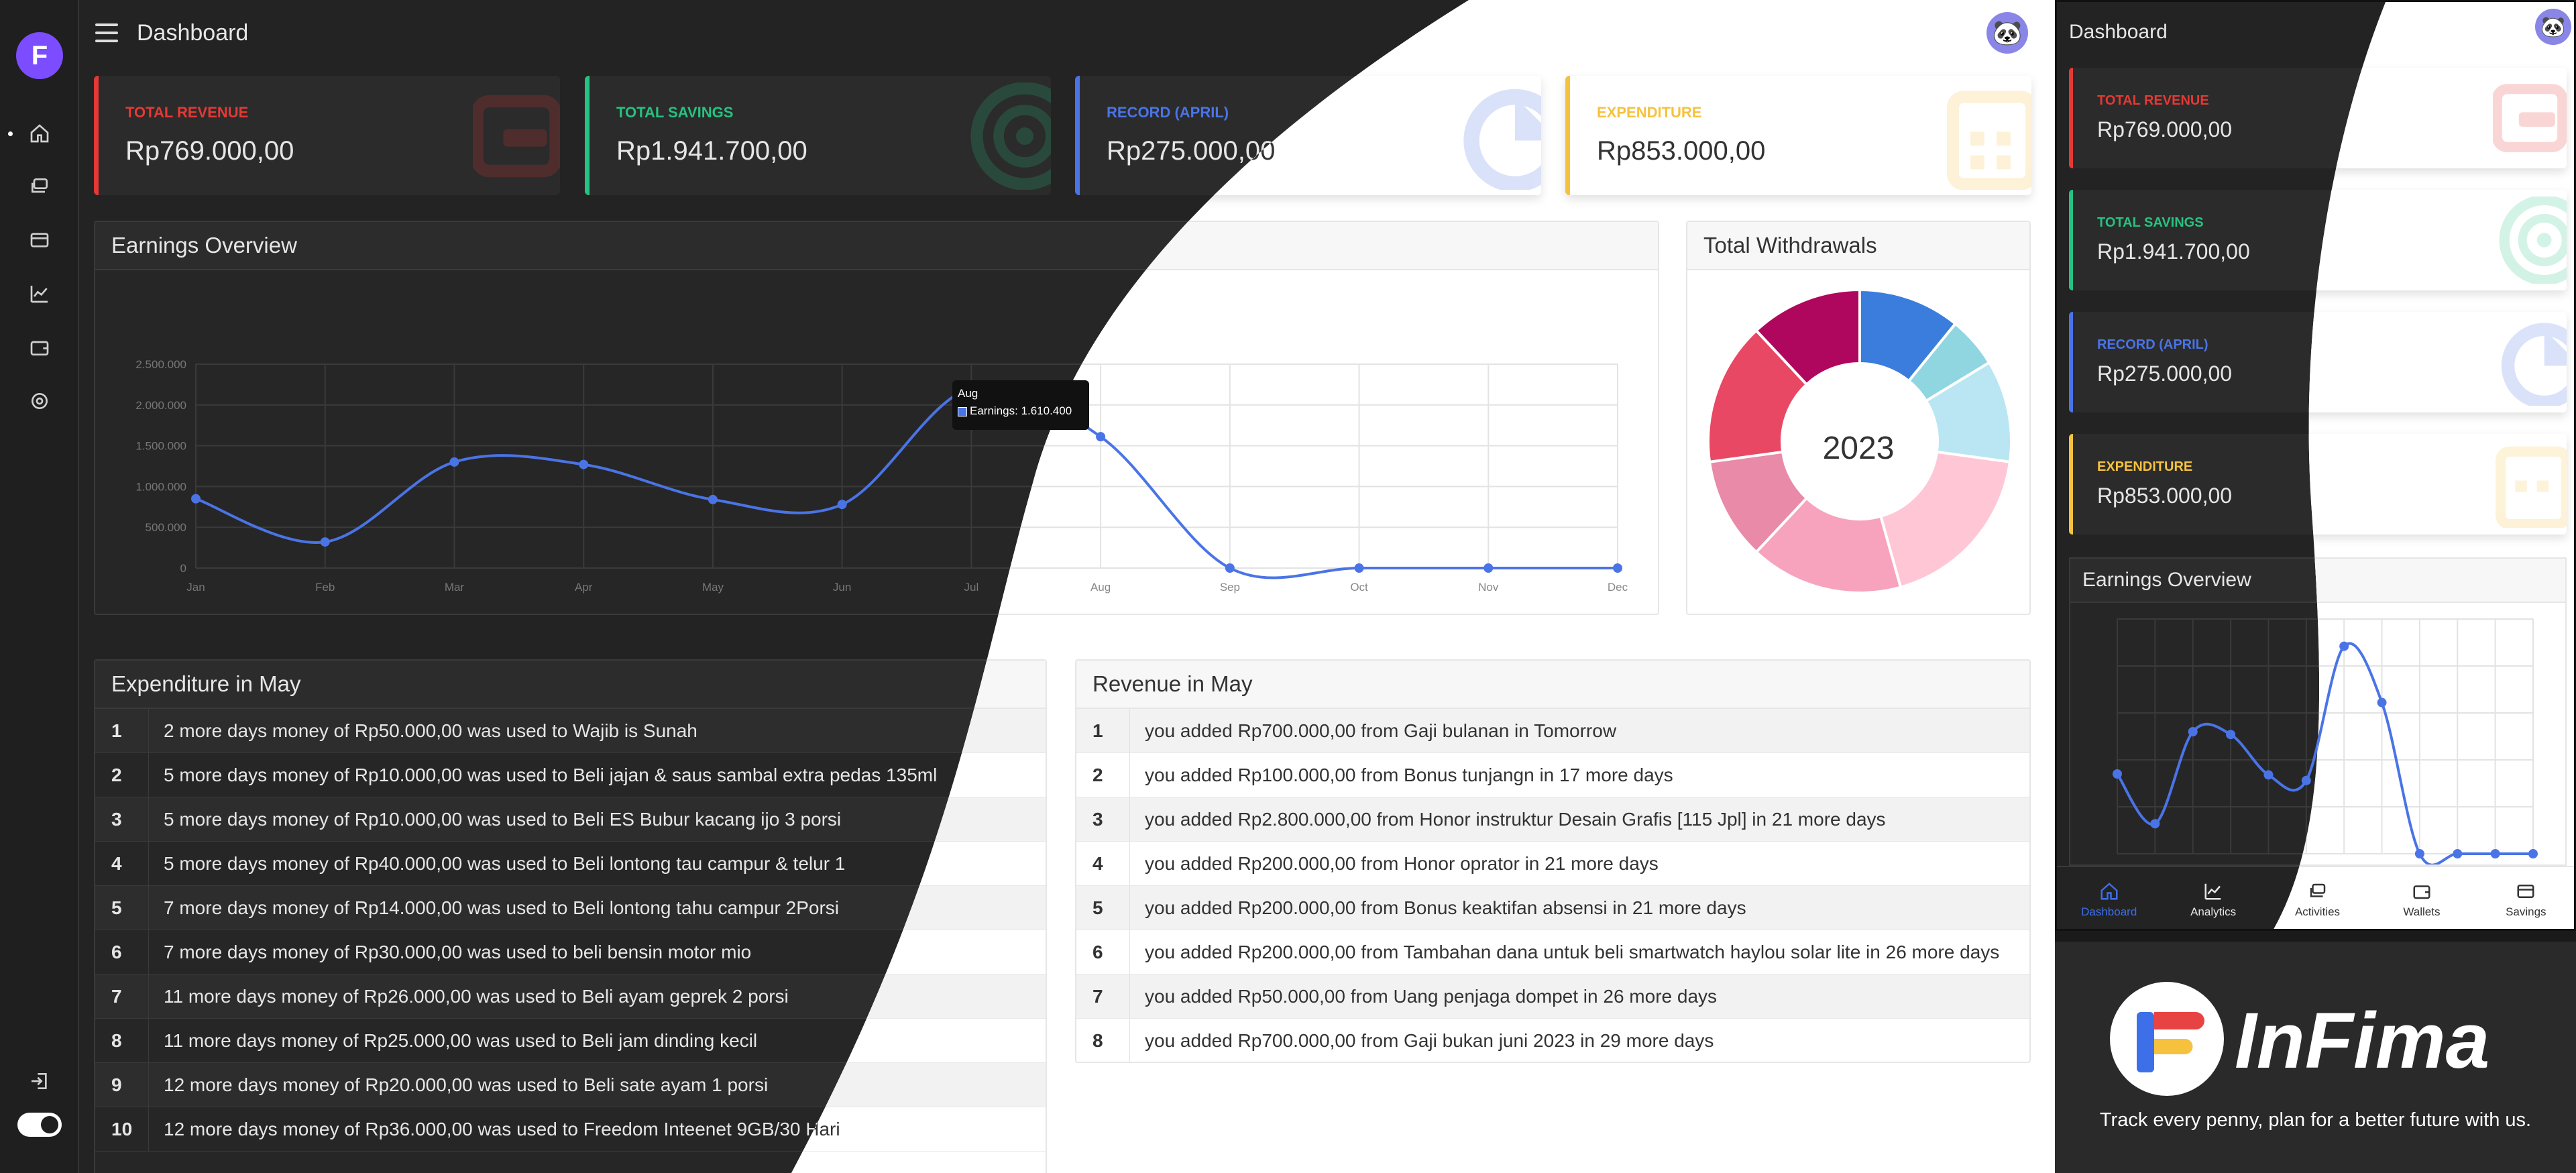 This screenshot has width=2576, height=1173. Describe the element at coordinates (818, 135) in the screenshot. I see `card-total-savings: TOTAL SAVINGS Rp1.941.700,00` at that location.